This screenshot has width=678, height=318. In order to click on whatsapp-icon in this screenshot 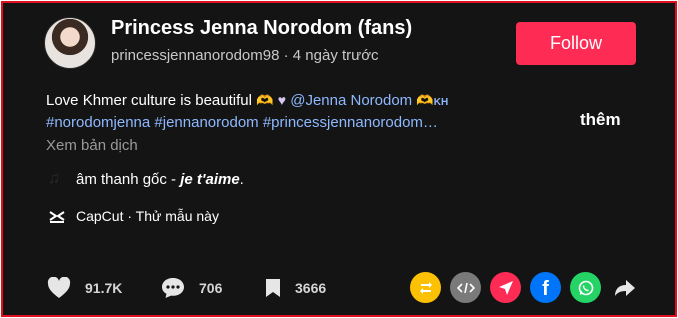, I will do `click(585, 287)`.